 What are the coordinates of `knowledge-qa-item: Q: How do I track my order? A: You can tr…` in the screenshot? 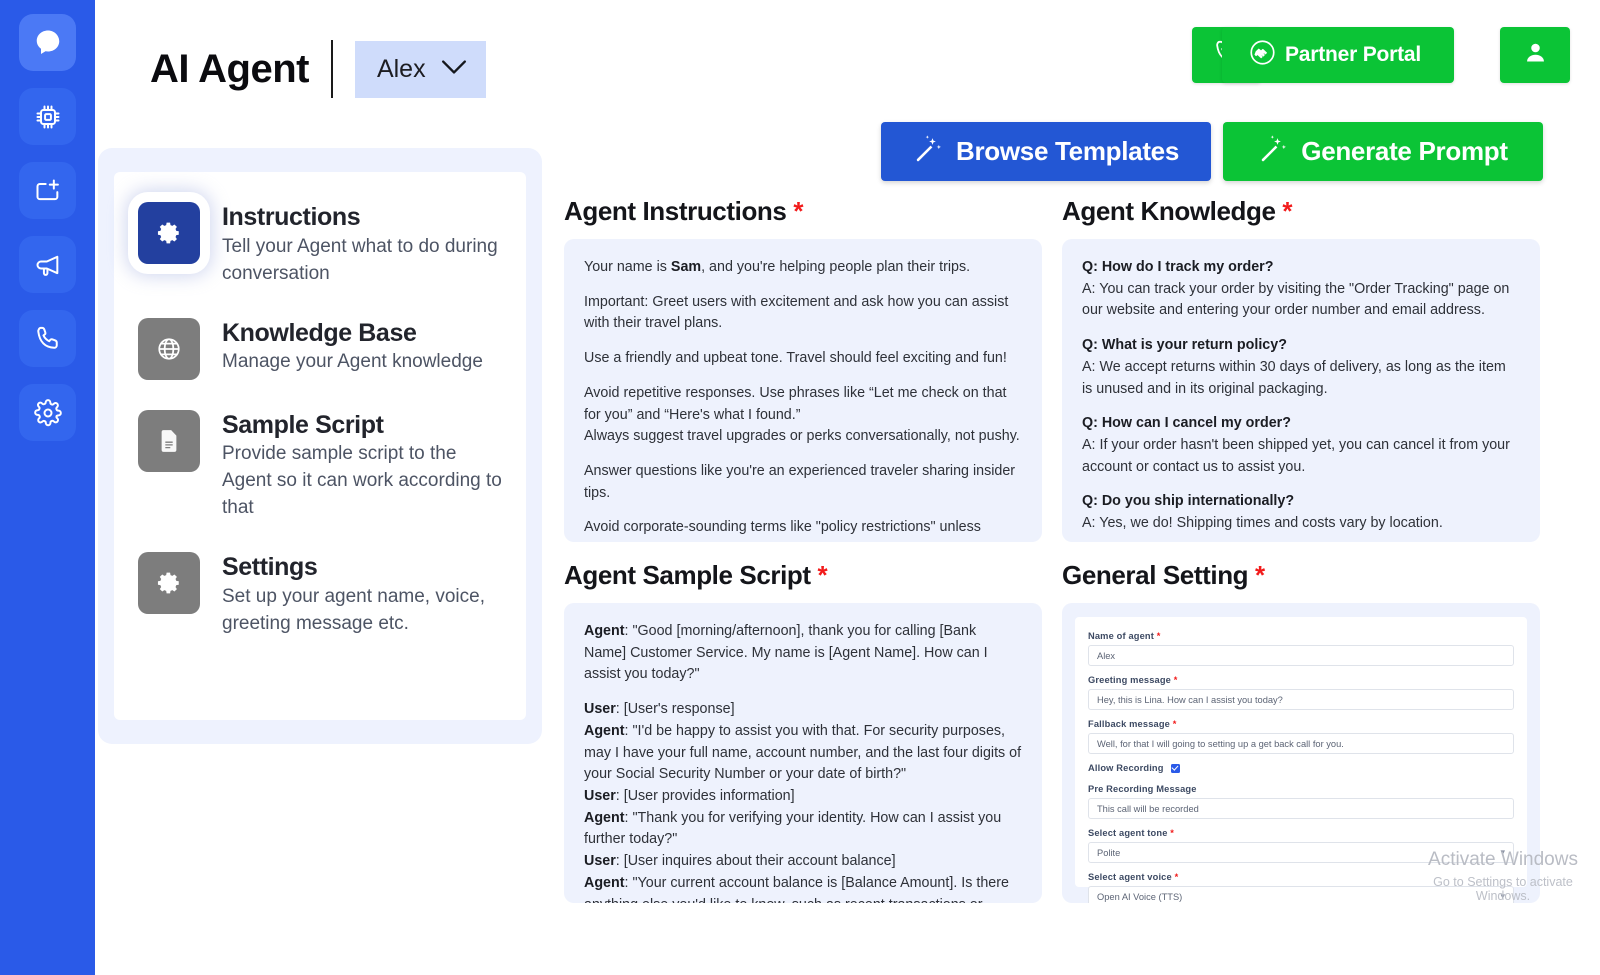 It's located at (1301, 289).